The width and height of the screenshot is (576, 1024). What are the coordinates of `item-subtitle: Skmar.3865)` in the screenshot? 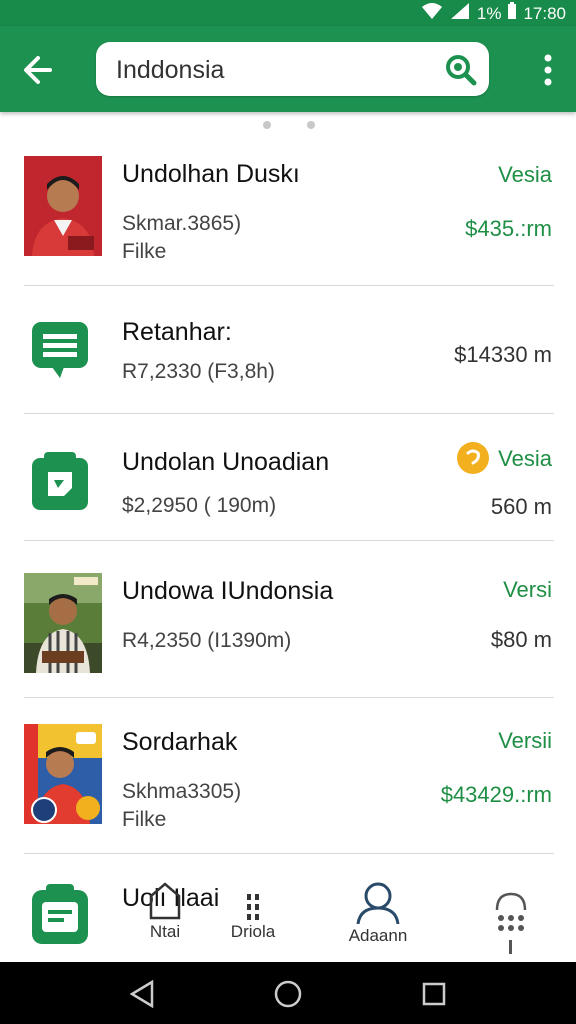 It's located at (182, 223).